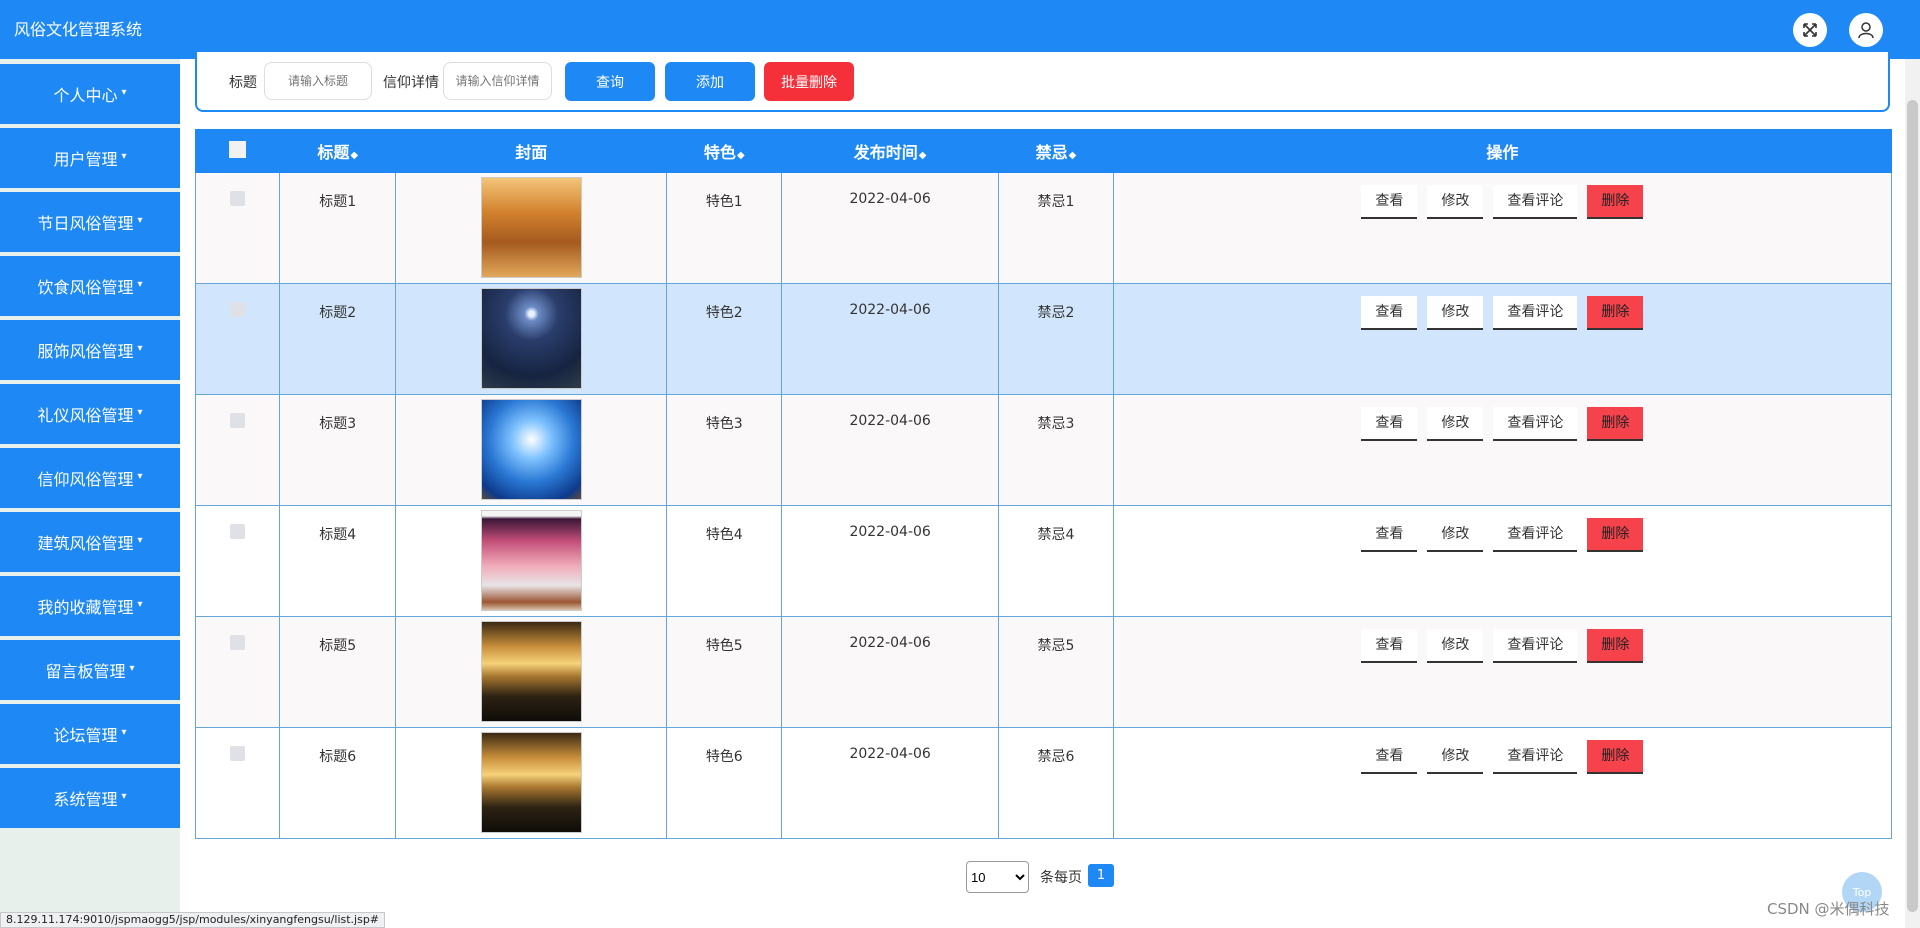  Describe the element at coordinates (243, 83) in the screenshot. I see `title-label: 标题` at that location.